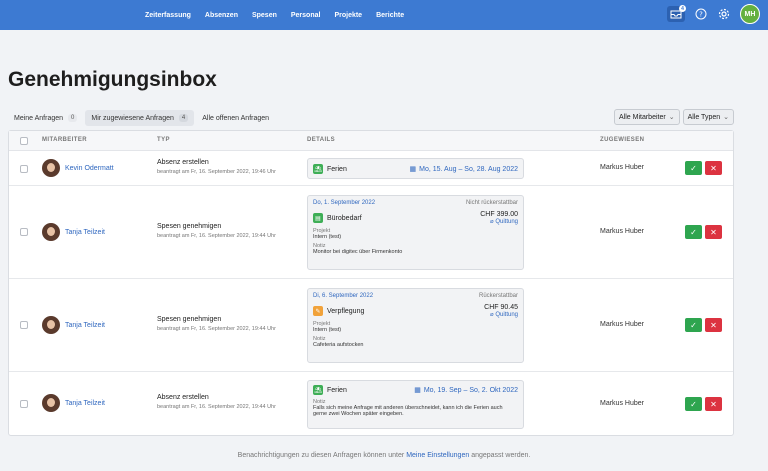 The width and height of the screenshot is (768, 471). Describe the element at coordinates (344, 203) in the screenshot. I see `expense-date: Do, 1. September 2022` at that location.